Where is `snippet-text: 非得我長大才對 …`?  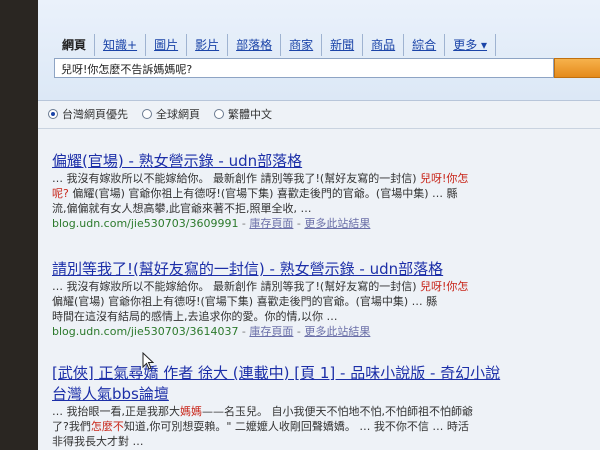
snippet-text: 非得我長大才對 … is located at coordinates (98, 441).